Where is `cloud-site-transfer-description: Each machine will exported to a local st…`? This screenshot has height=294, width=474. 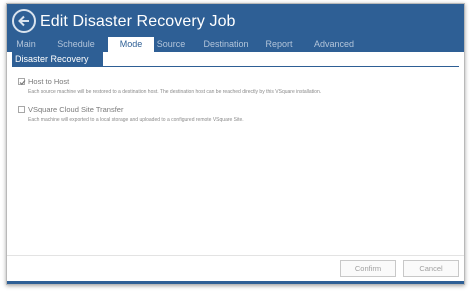
cloud-site-transfer-description: Each machine will exported to a local st… is located at coordinates (136, 120).